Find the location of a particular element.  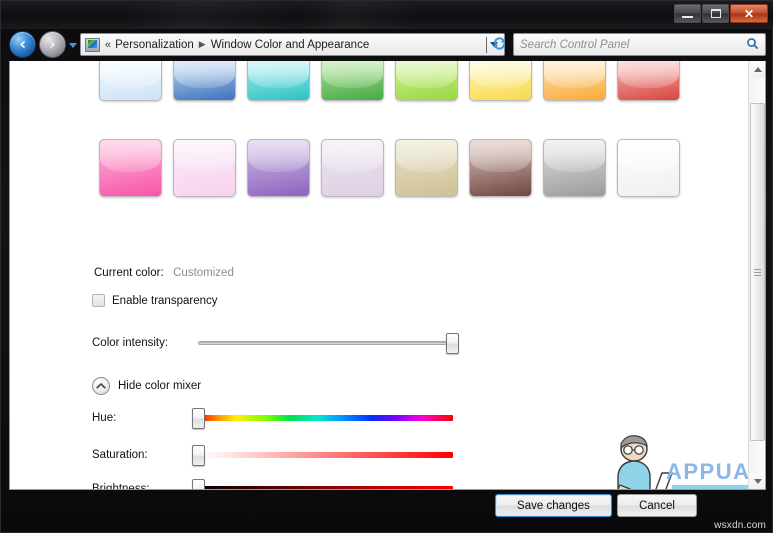

window-controls: ✕ is located at coordinates (721, 13).